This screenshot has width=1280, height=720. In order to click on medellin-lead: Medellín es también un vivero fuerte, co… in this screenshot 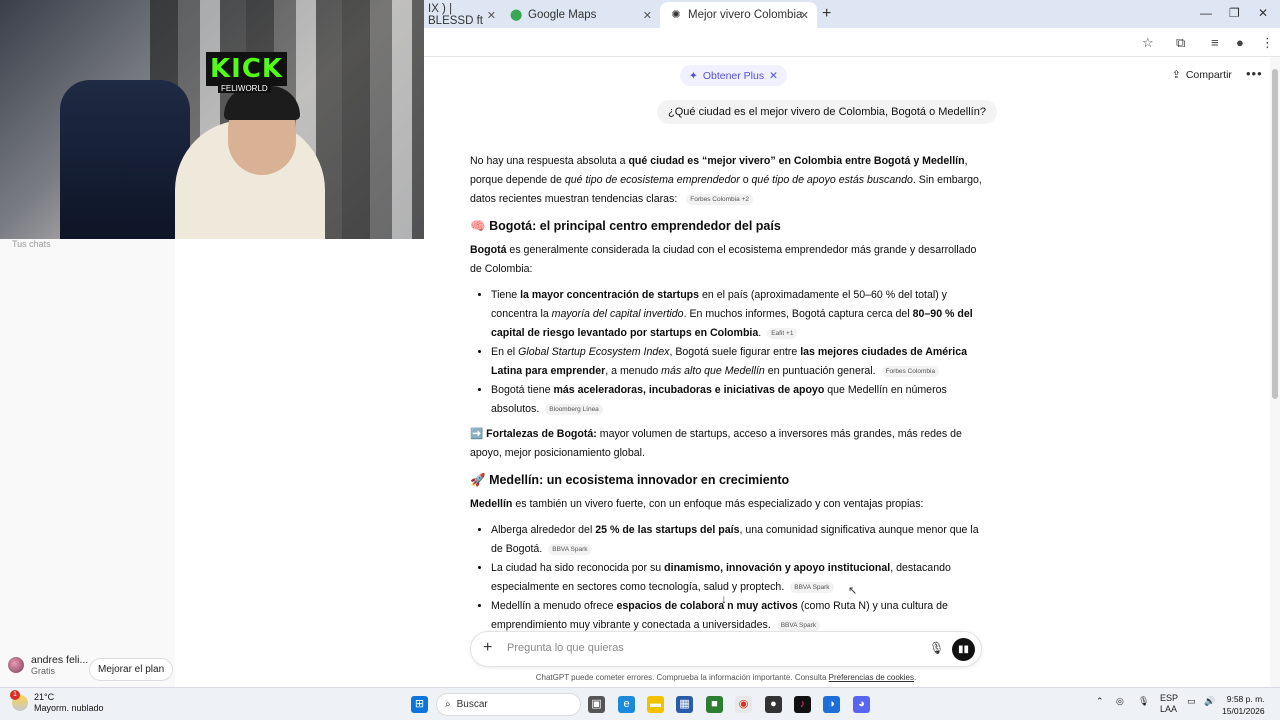, I will do `click(730, 504)`.